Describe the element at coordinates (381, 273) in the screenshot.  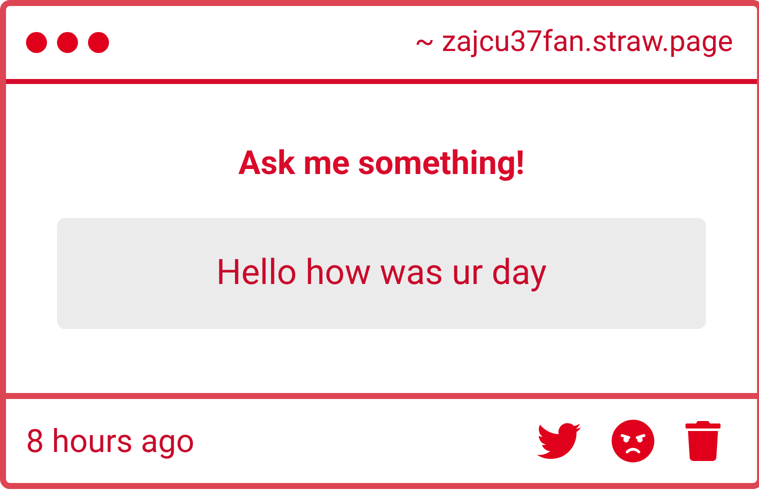
I see `question-text: Hello how was ur day` at that location.